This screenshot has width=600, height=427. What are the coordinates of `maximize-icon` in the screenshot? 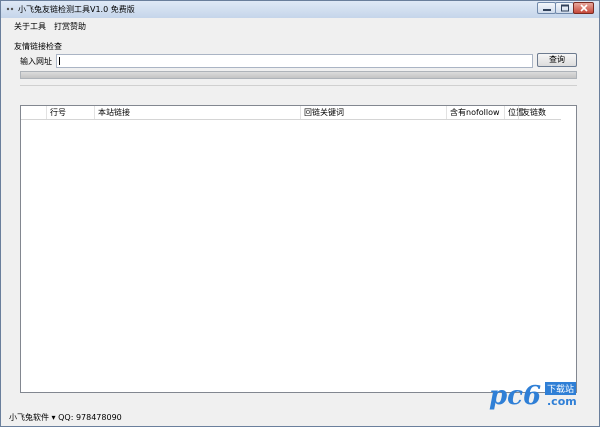 It's located at (564, 8).